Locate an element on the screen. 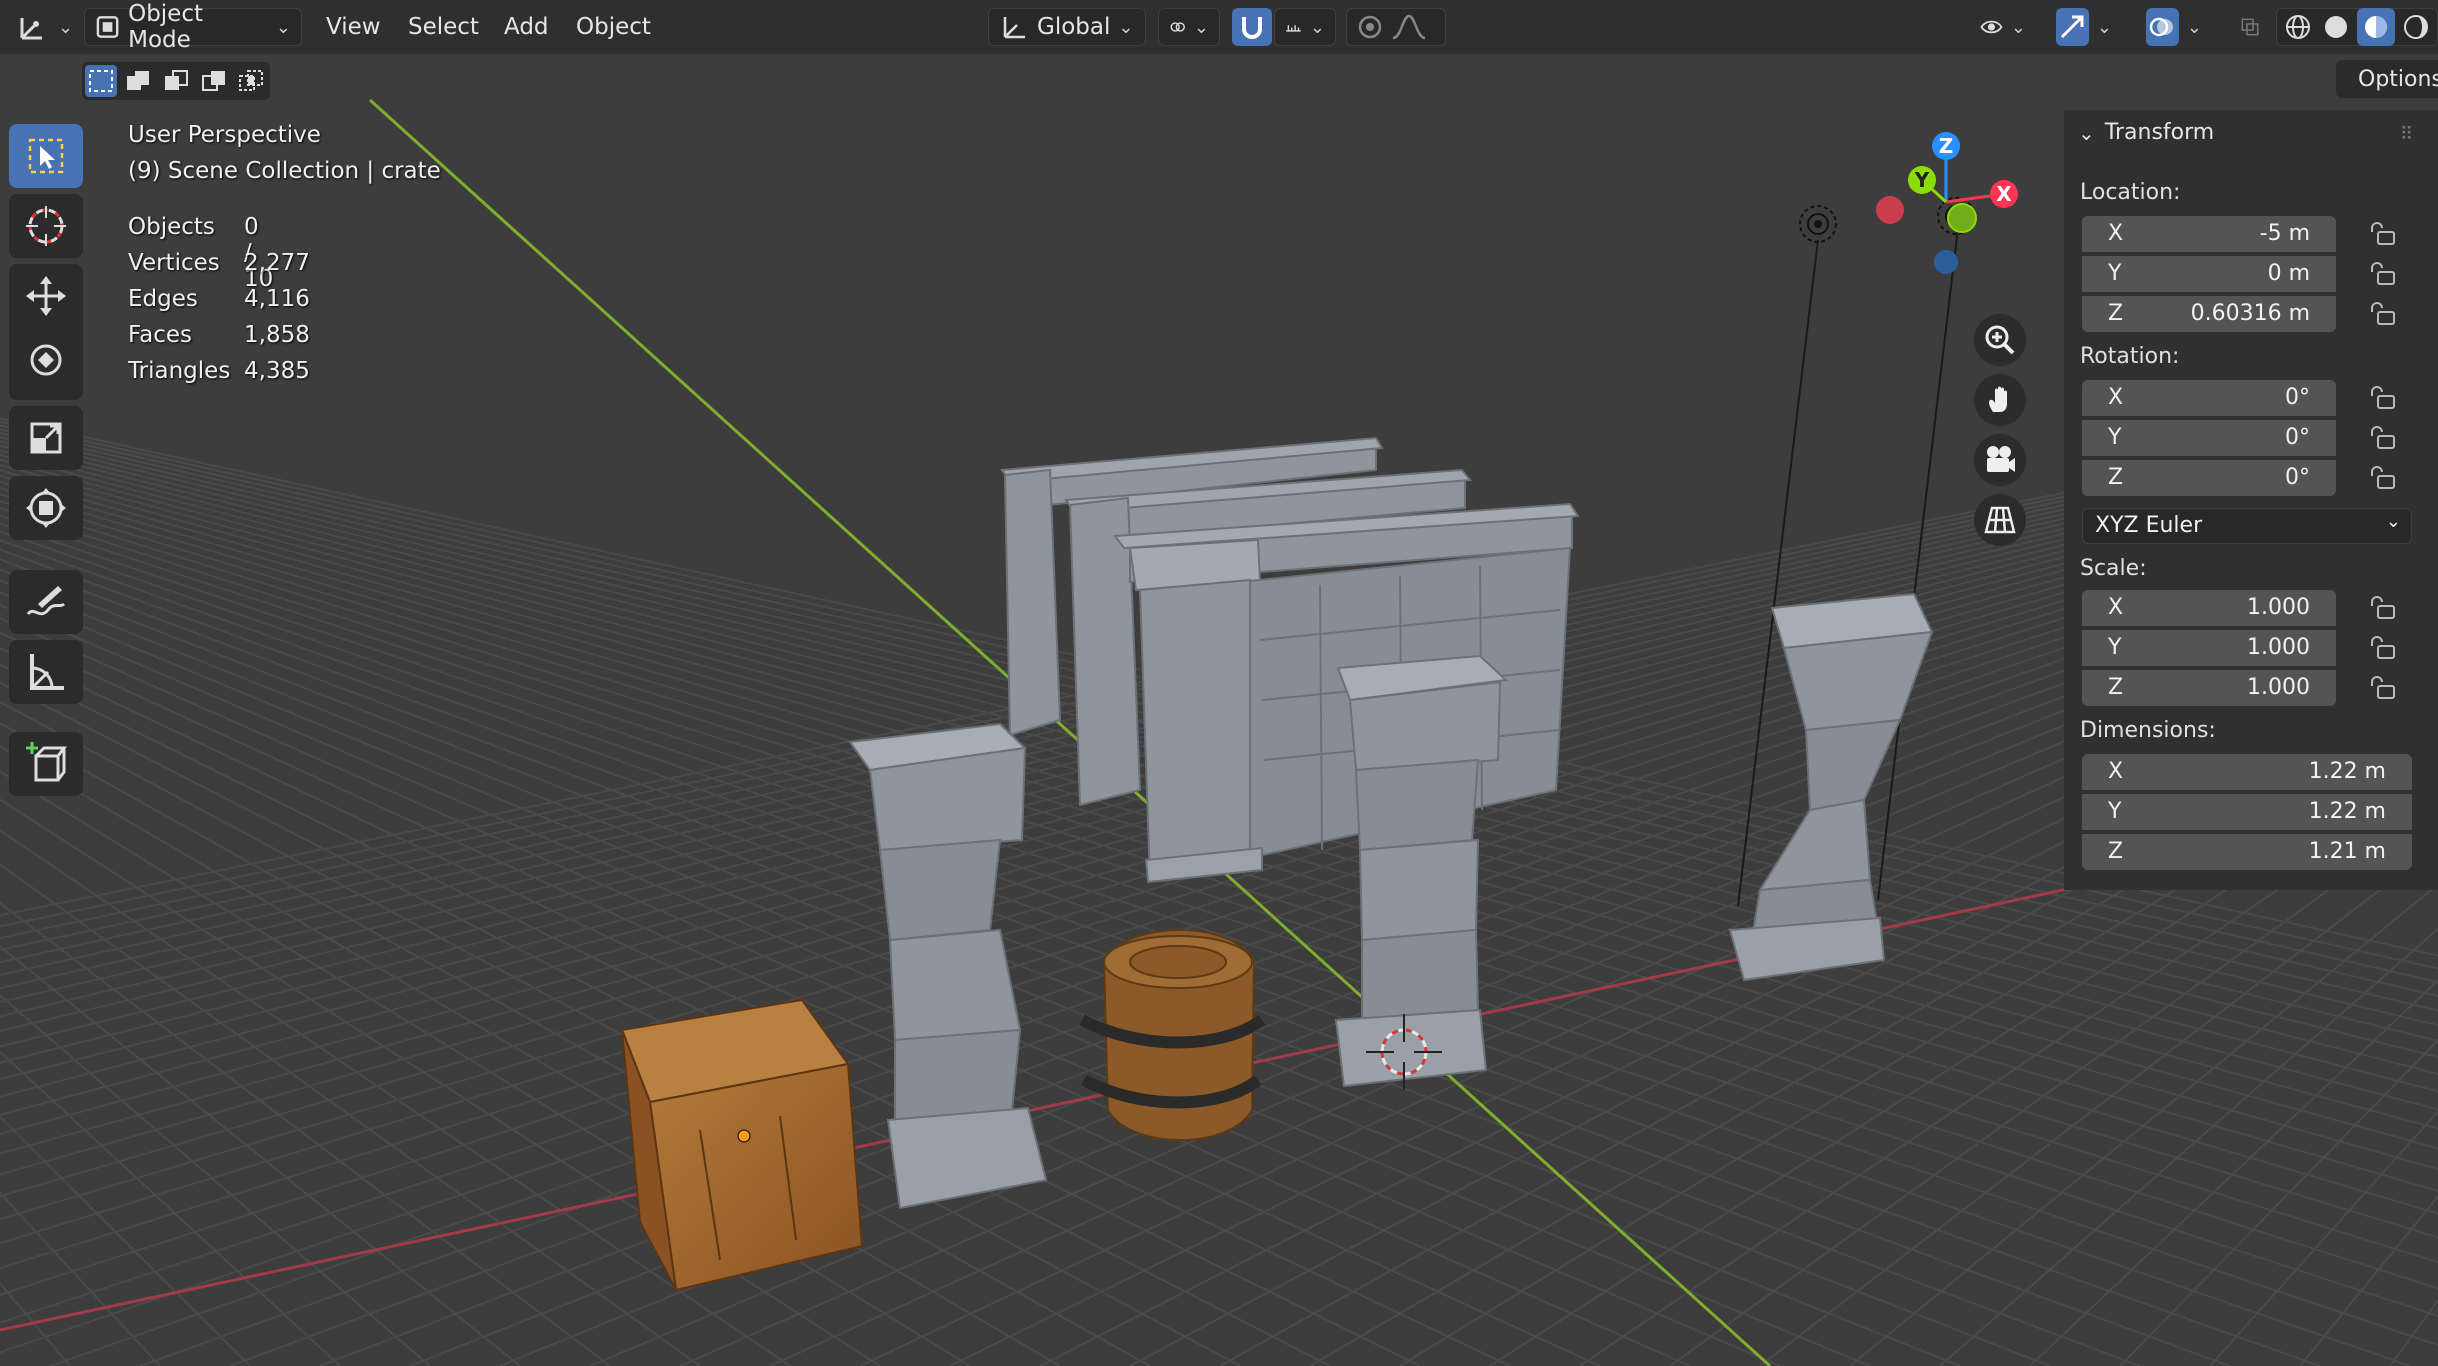  gizmo-neg-y is located at coordinates (1962, 218).